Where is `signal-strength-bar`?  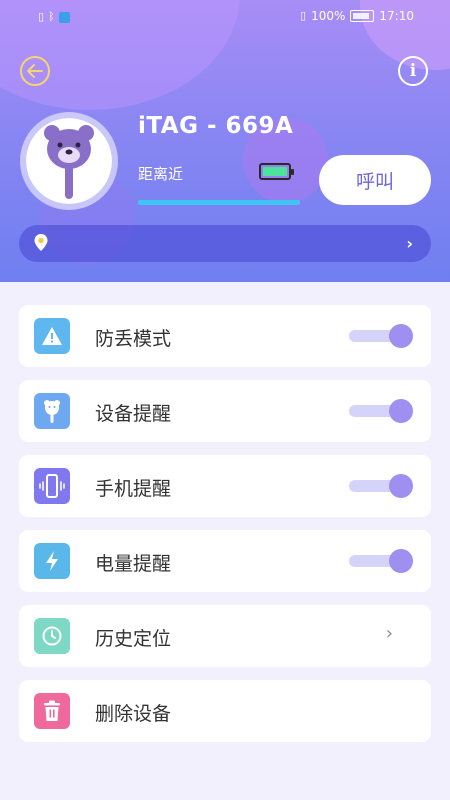
signal-strength-bar is located at coordinates (219, 202).